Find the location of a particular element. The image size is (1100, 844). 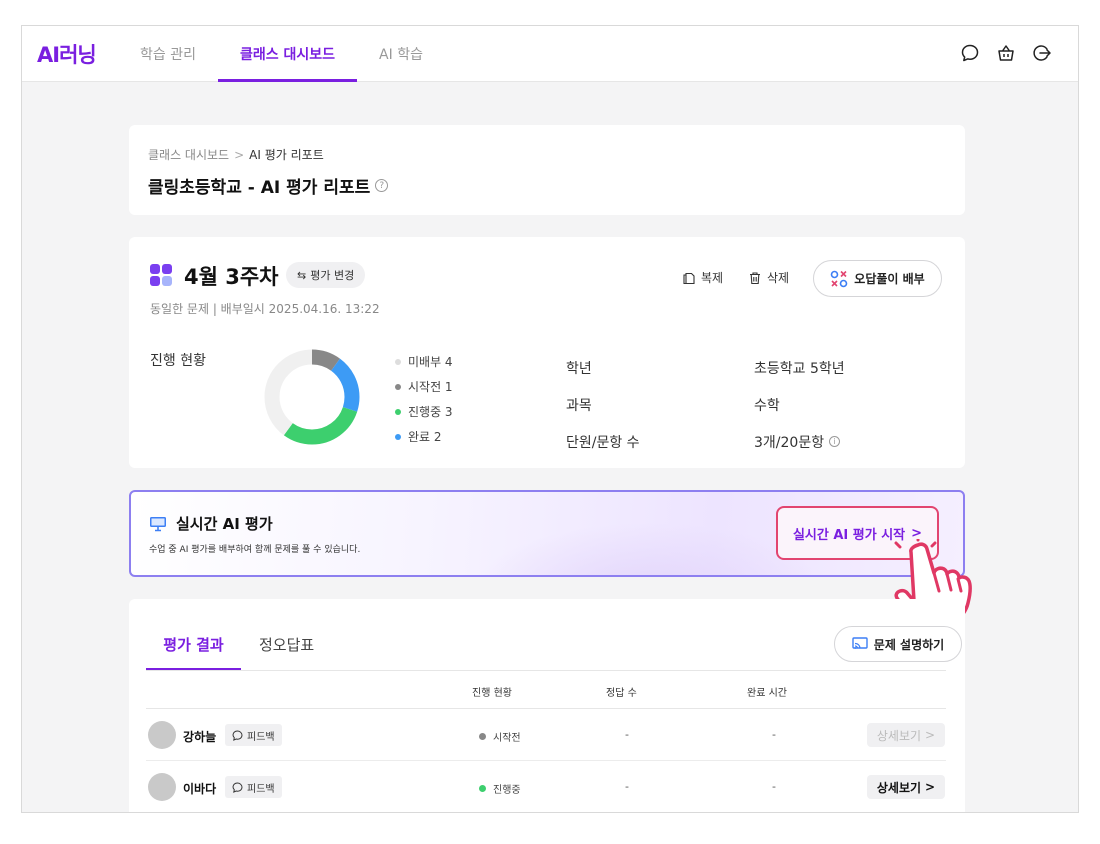

student-status: 진행중 is located at coordinates (500, 788).